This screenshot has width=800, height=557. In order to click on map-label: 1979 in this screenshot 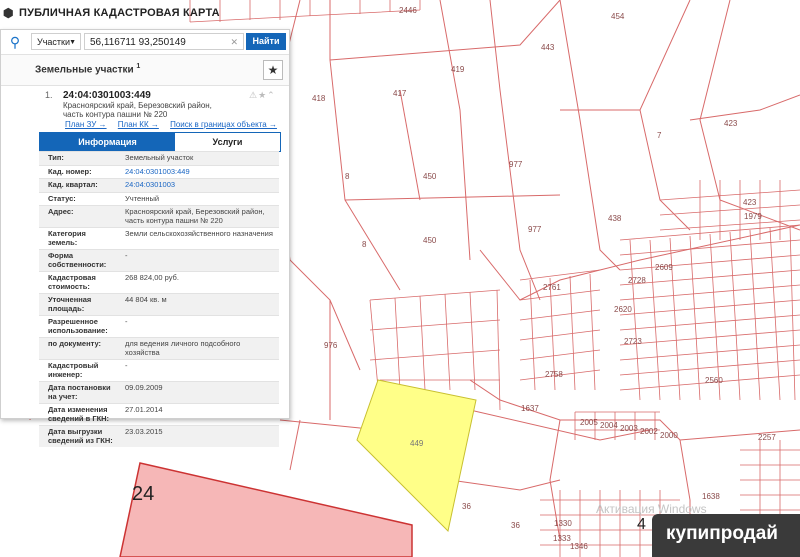, I will do `click(753, 216)`.